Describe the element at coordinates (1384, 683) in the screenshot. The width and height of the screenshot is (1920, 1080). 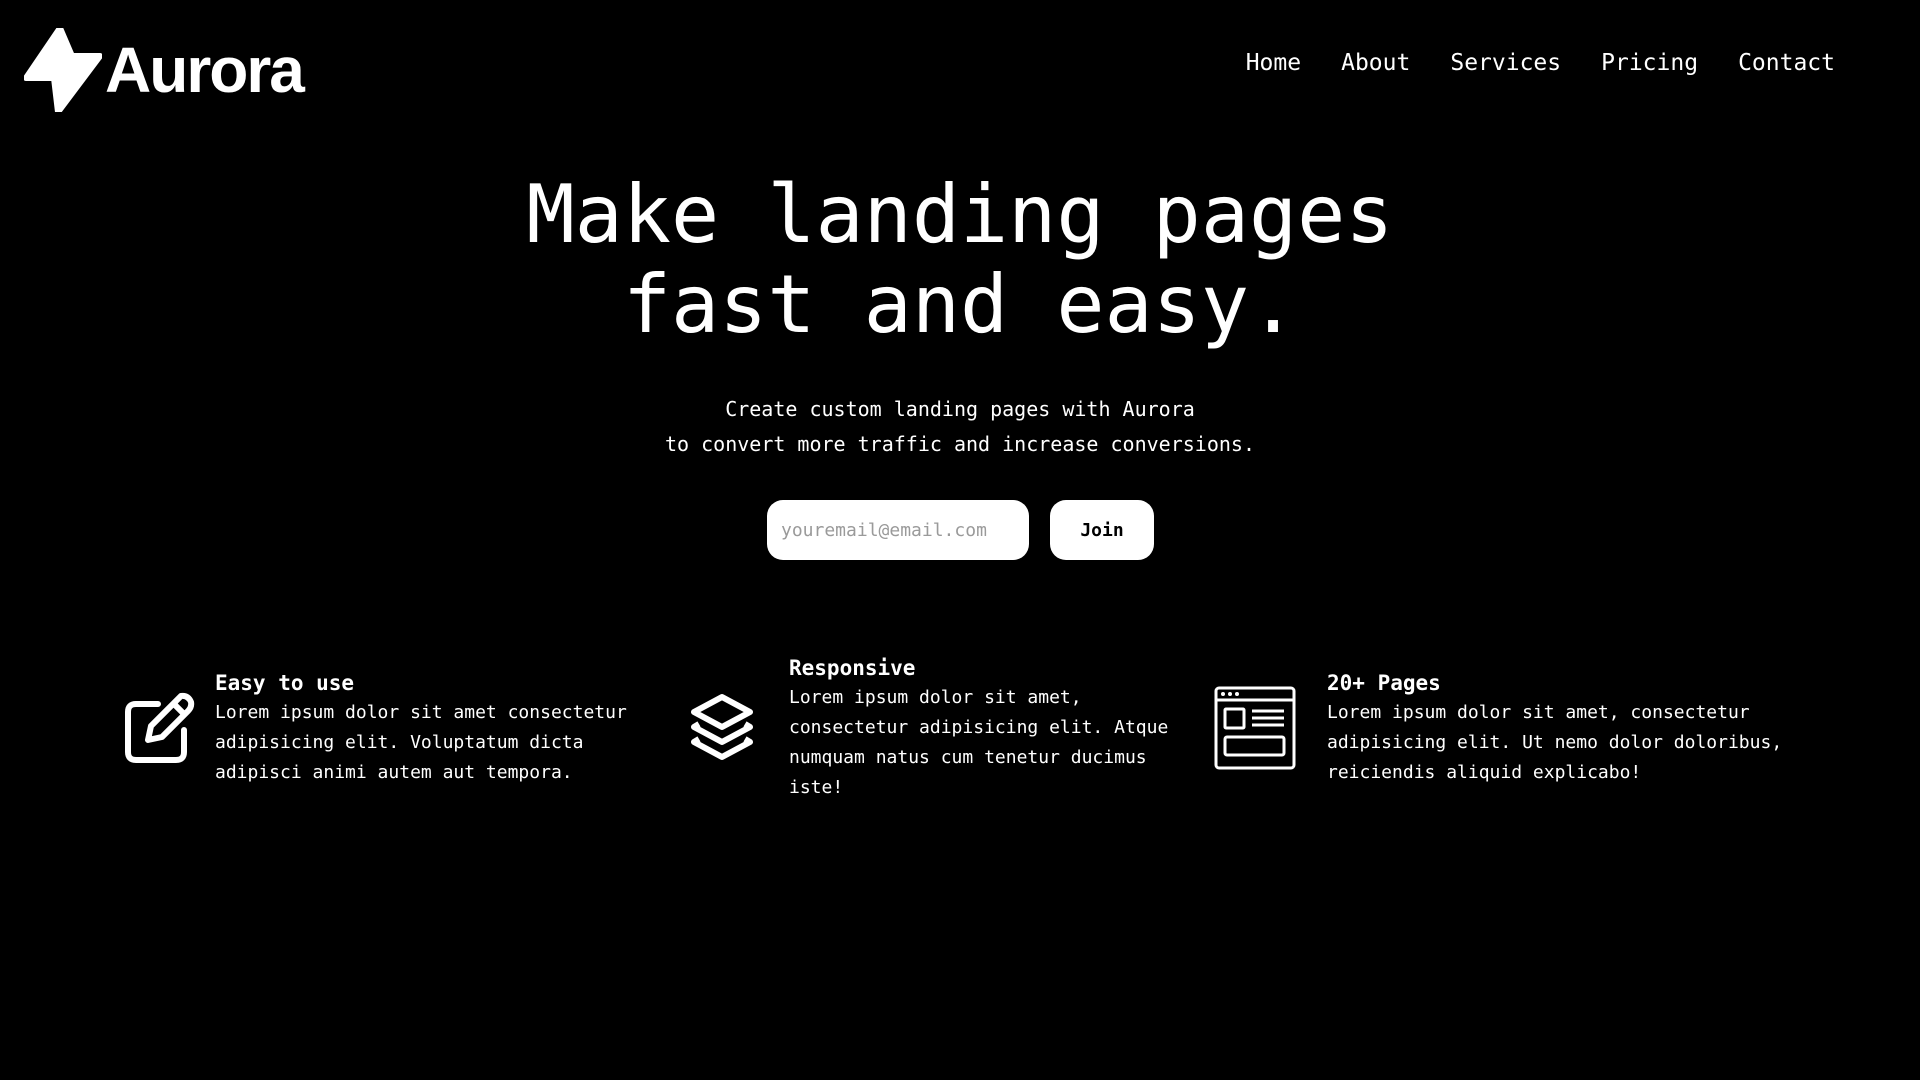
I see `feature-title: 20+ Pages` at that location.